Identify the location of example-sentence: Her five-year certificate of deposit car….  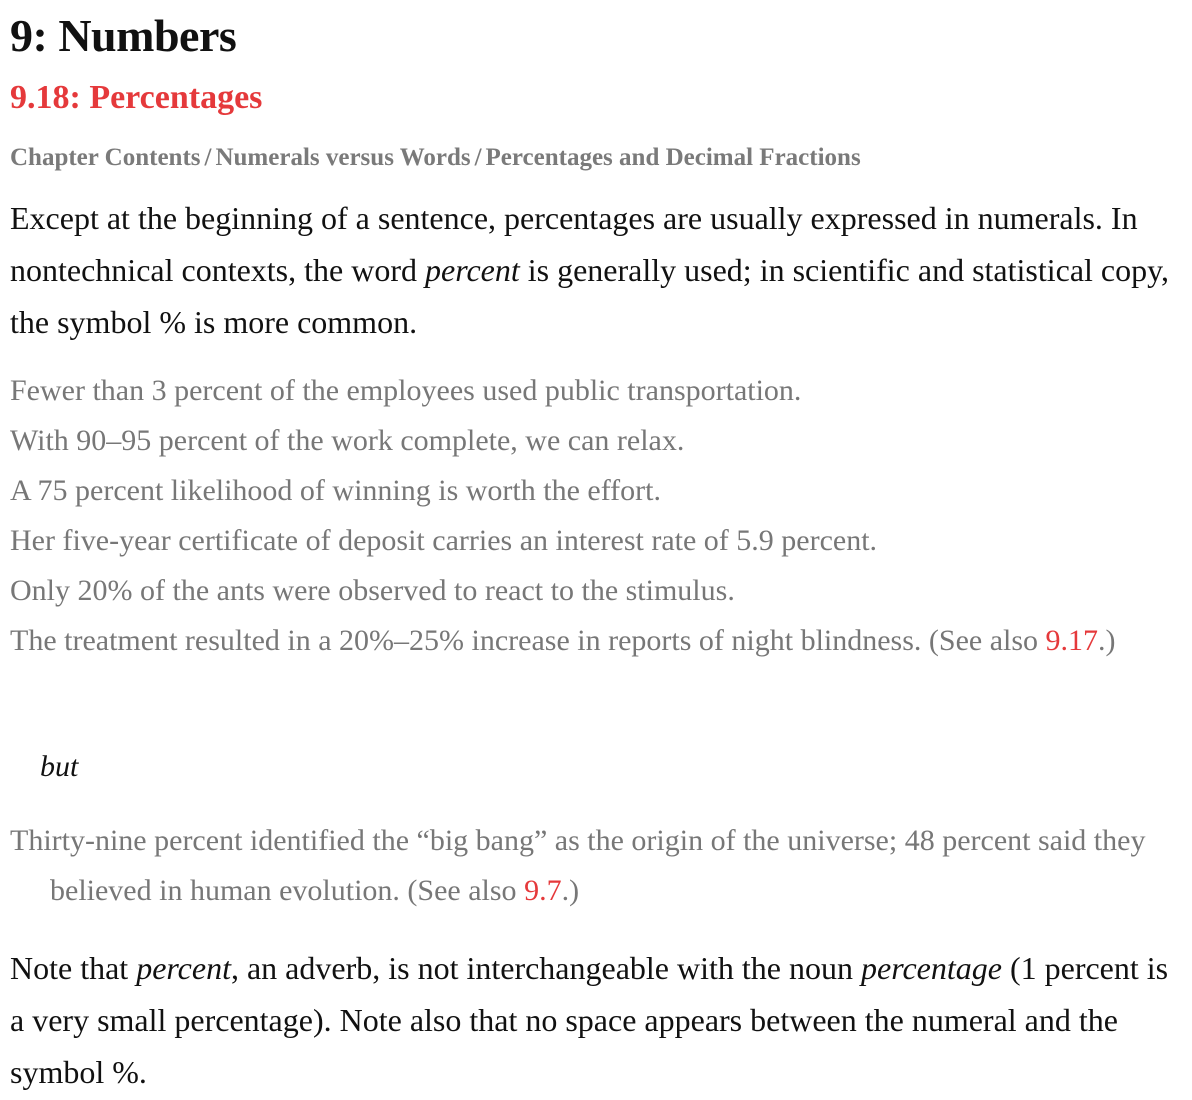
(444, 540).